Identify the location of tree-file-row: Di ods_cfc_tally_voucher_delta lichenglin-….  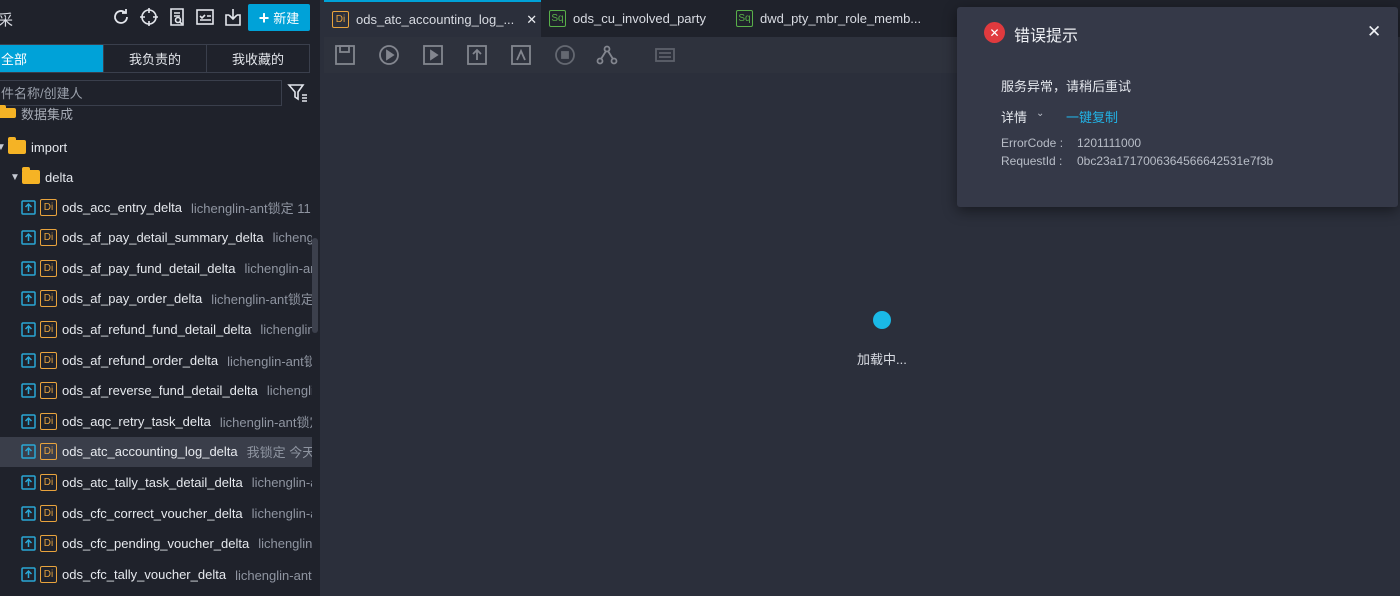
(156, 574).